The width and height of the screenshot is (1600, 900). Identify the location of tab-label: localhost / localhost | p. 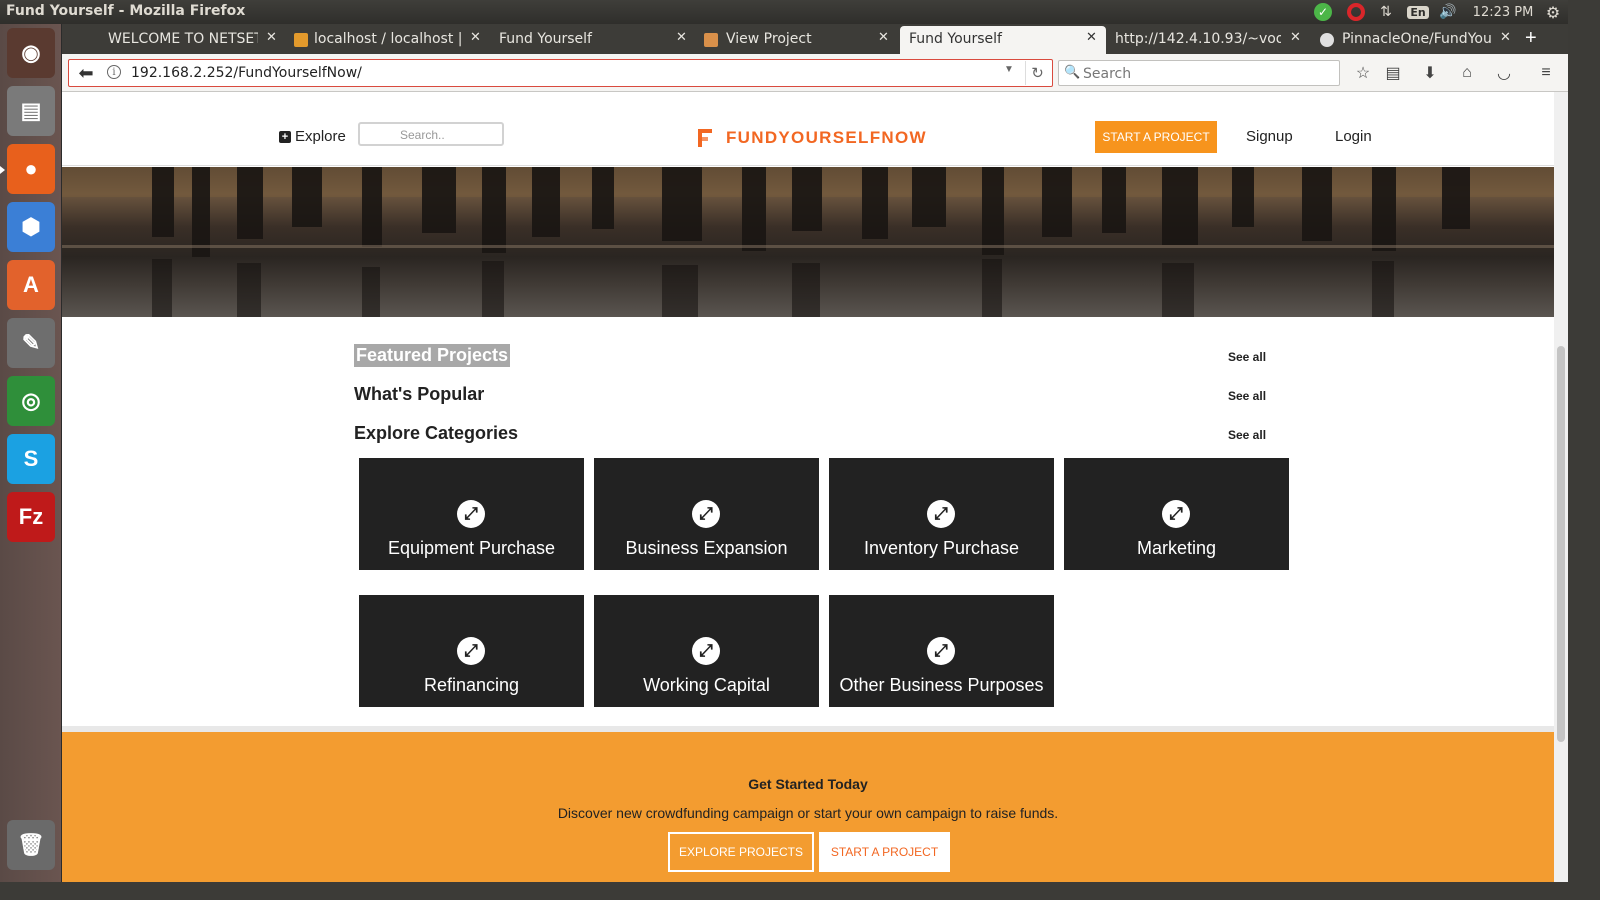
(388, 39).